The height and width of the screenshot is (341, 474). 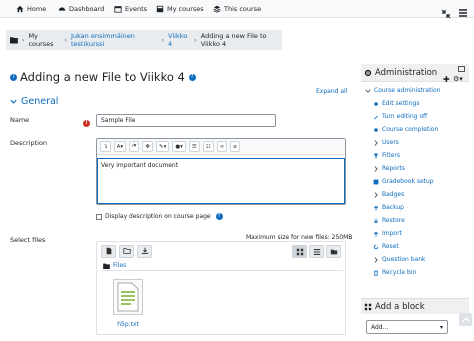 What do you see at coordinates (208, 146) in the screenshot?
I see `numbered-list-button: ☷` at bounding box center [208, 146].